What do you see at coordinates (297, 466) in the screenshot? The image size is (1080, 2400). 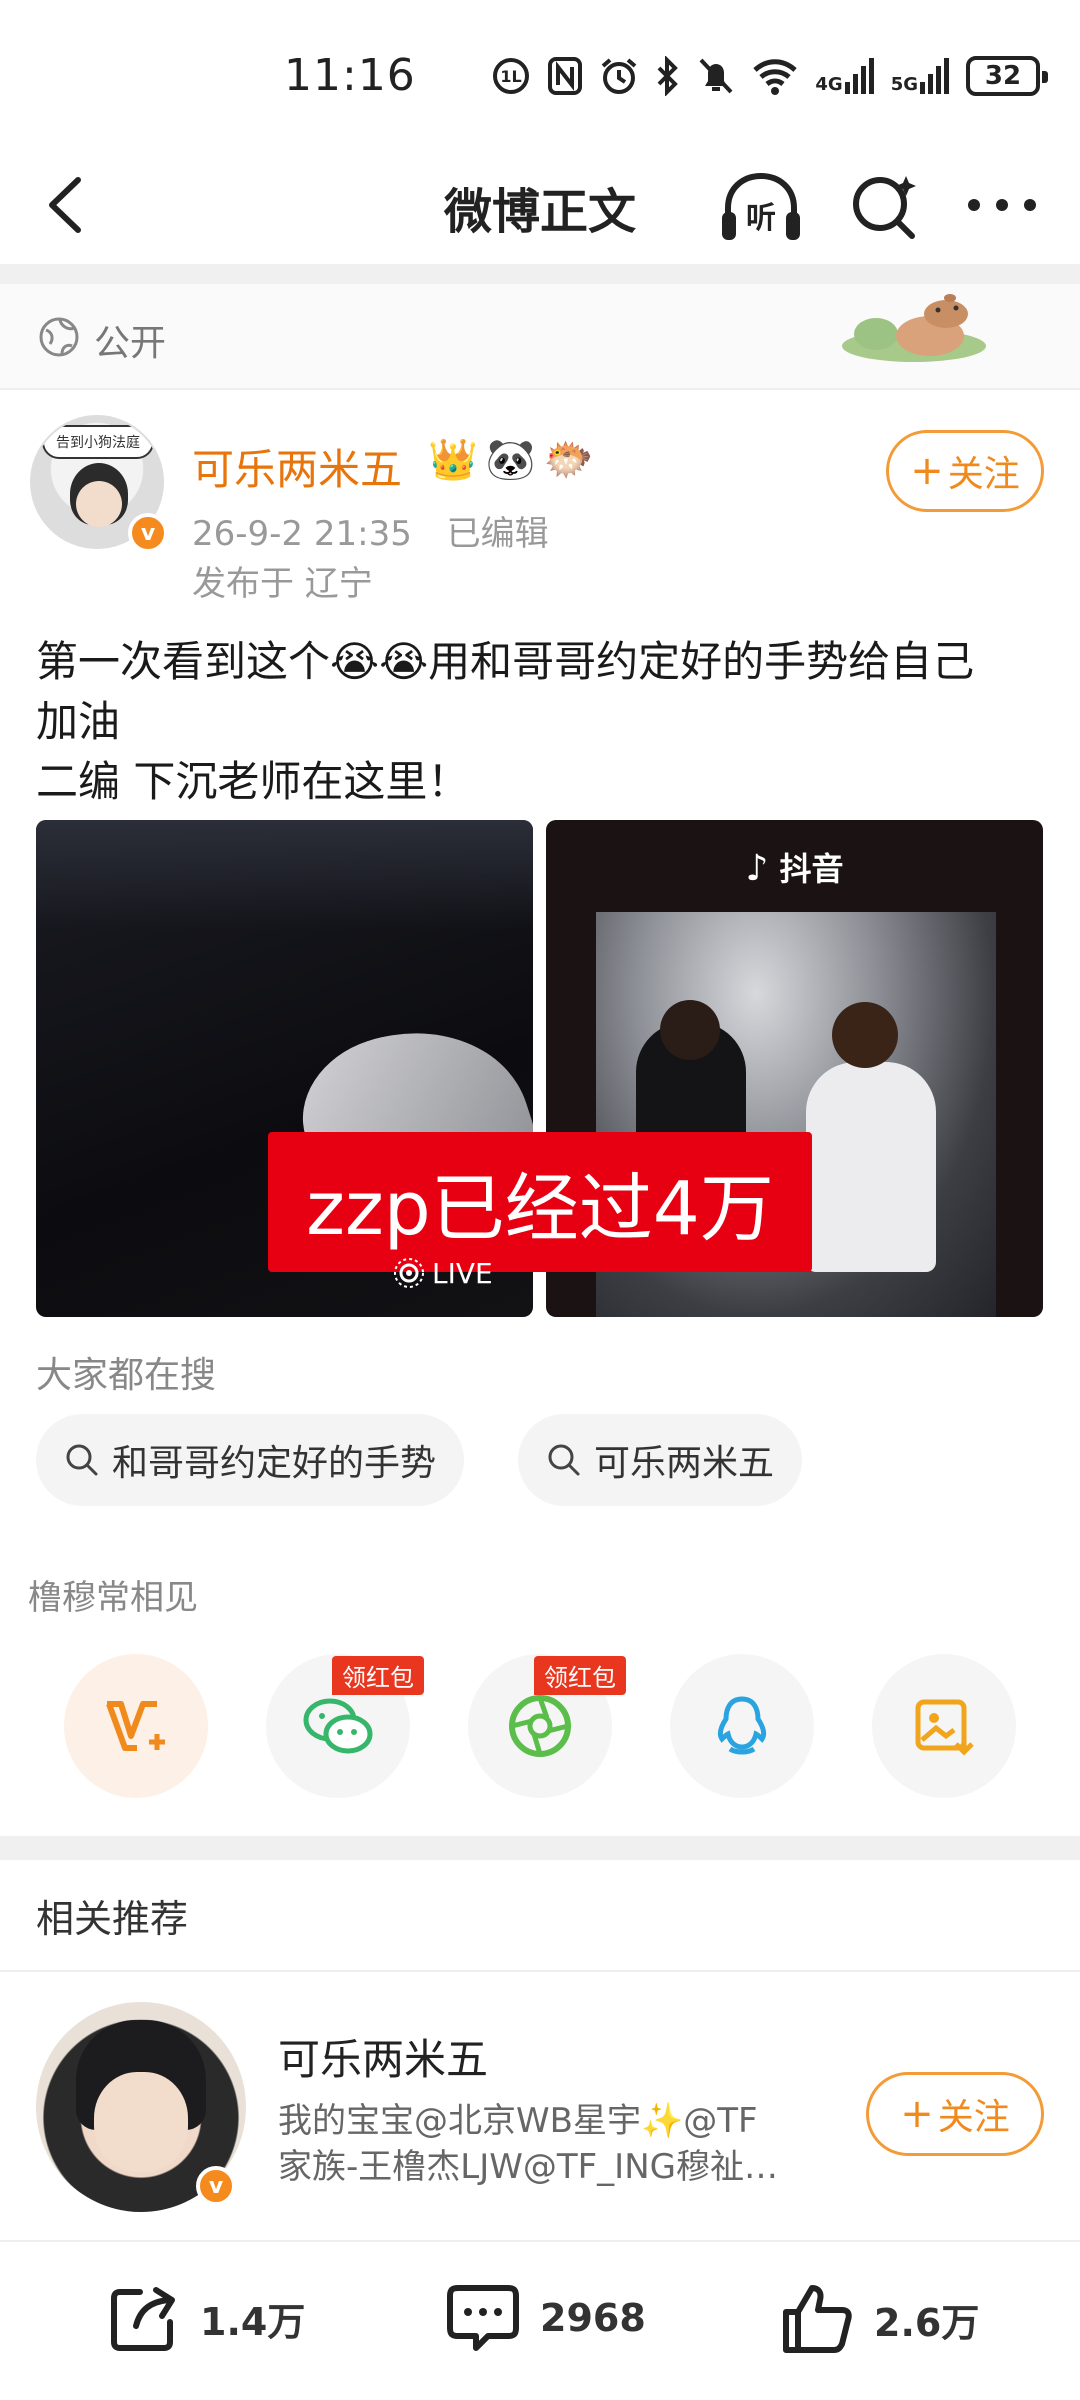 I see `author-name: 可乐两米五` at bounding box center [297, 466].